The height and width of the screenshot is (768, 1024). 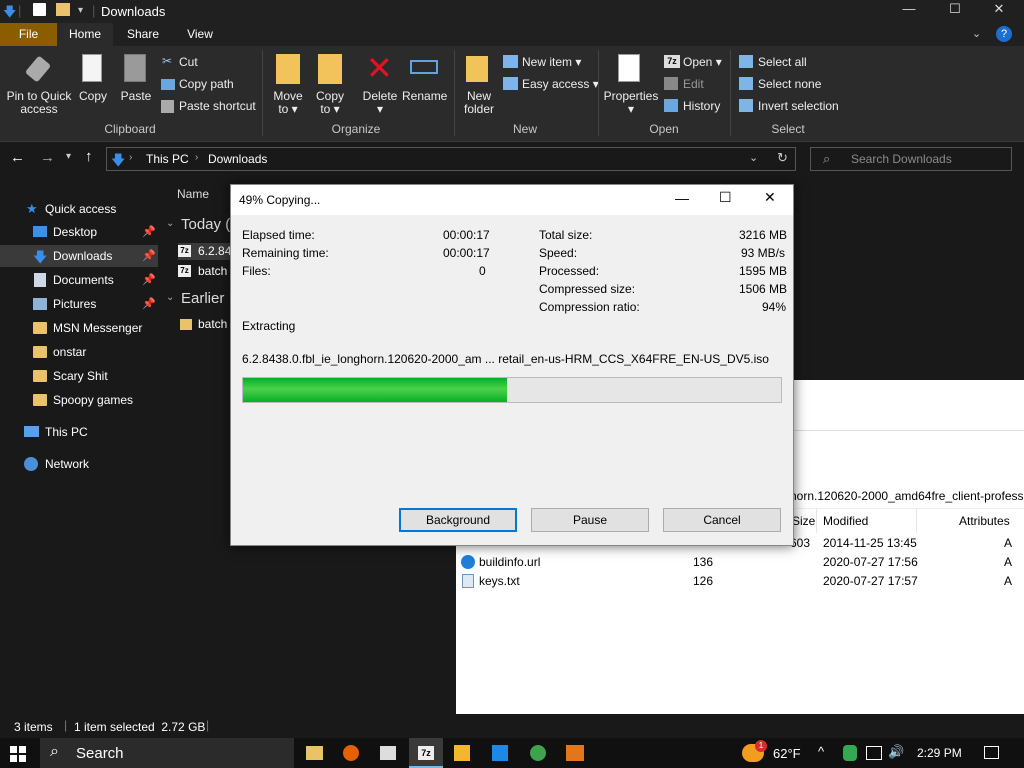 I want to click on windows-start-icon, so click(x=18, y=754).